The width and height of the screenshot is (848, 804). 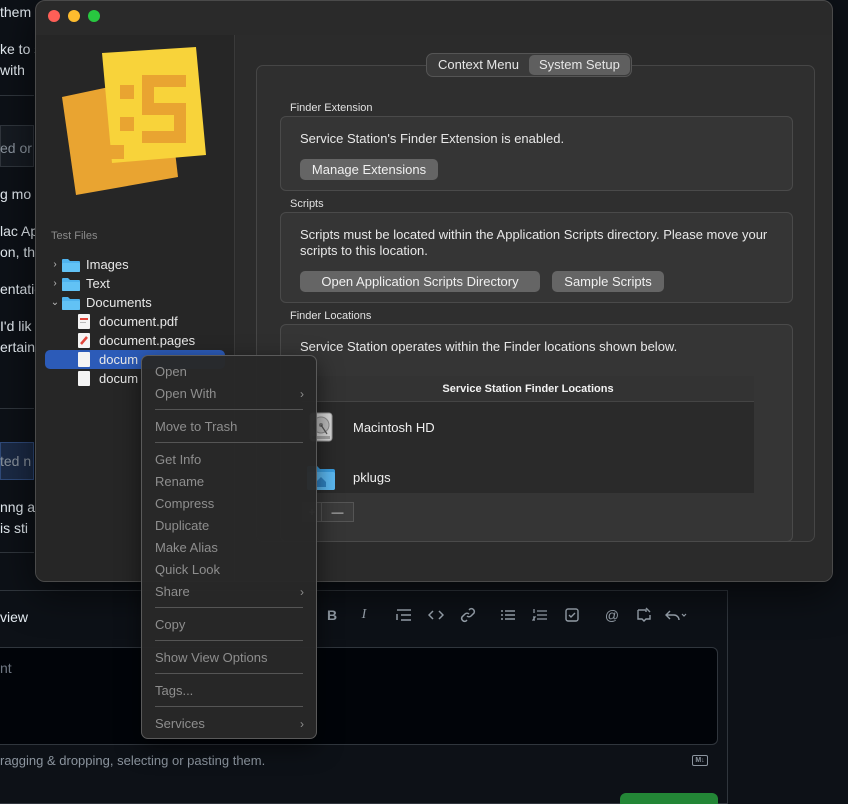 I want to click on tab-control: Context Menu System Setup, so click(x=529, y=65).